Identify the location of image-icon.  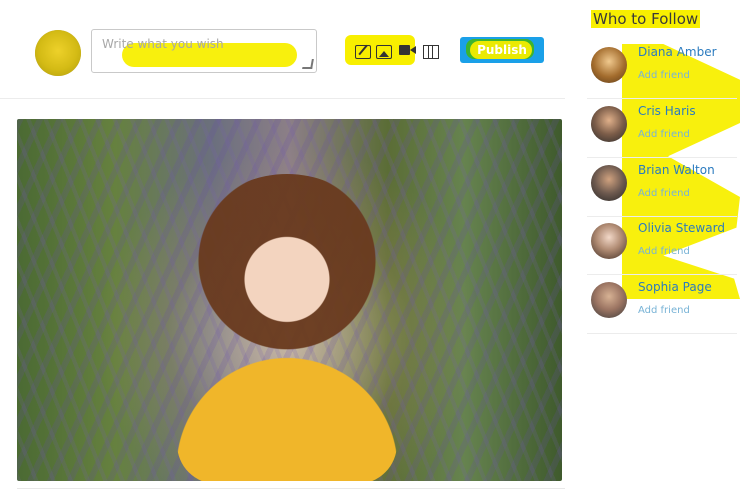
(384, 52).